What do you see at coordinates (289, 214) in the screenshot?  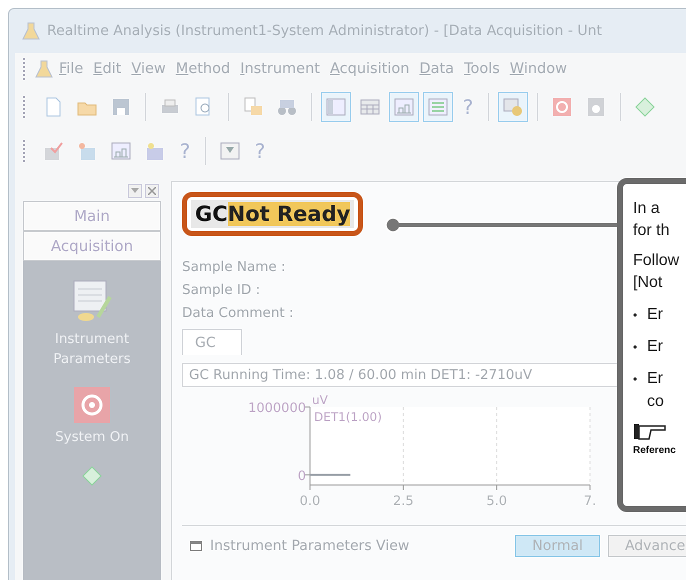 I see `status-badge: Not Ready` at bounding box center [289, 214].